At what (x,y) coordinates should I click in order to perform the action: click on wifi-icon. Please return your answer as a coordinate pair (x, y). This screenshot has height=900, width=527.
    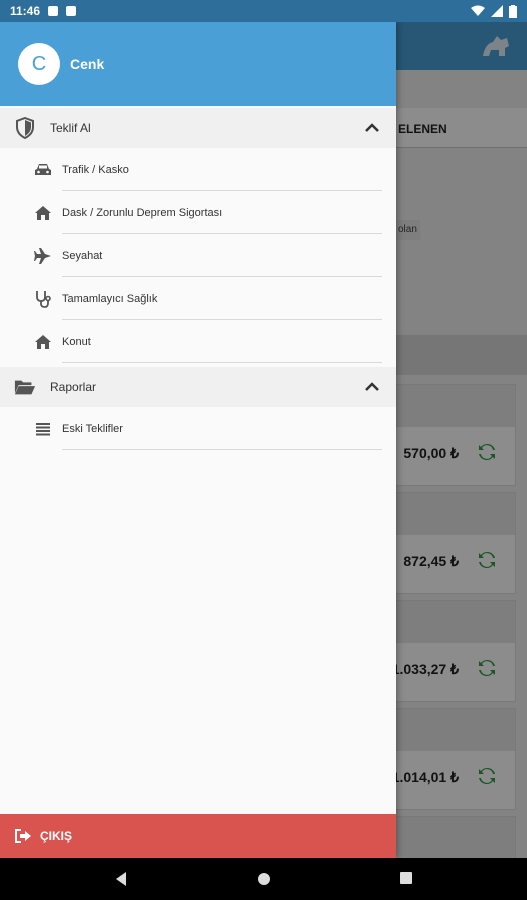
    Looking at the image, I should click on (478, 10).